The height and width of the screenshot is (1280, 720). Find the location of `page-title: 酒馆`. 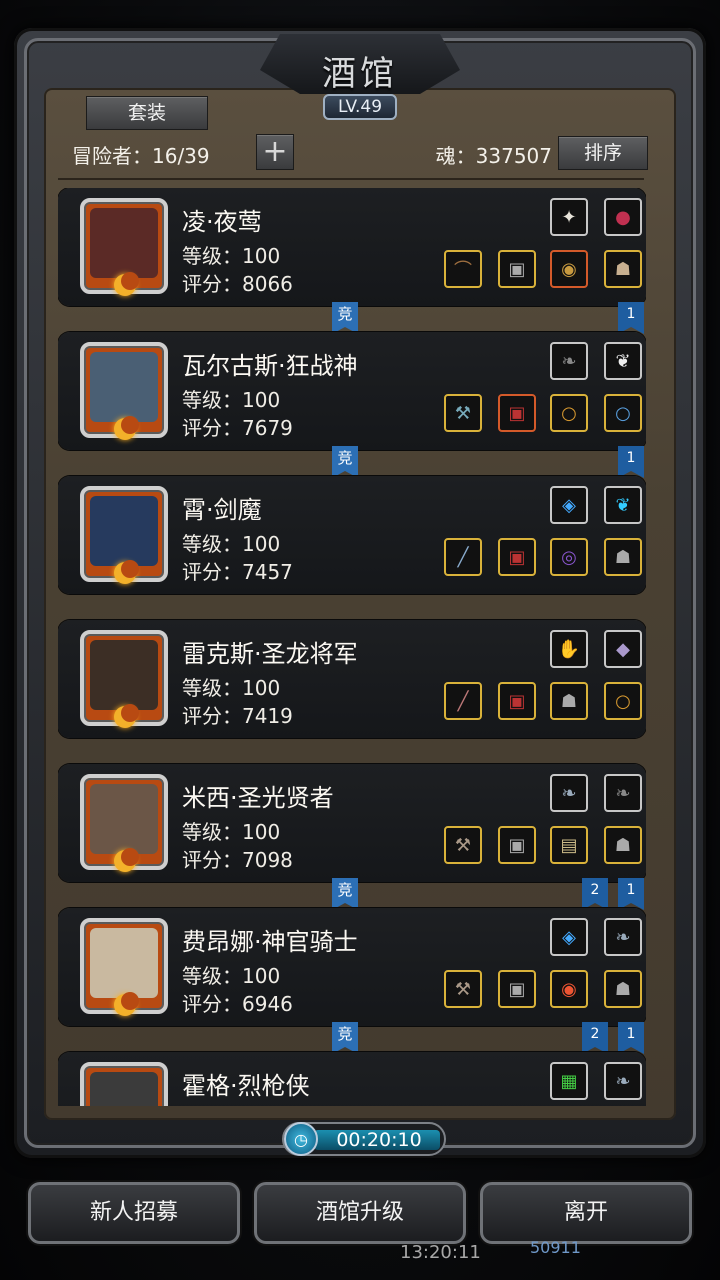

page-title: 酒馆 is located at coordinates (360, 74).